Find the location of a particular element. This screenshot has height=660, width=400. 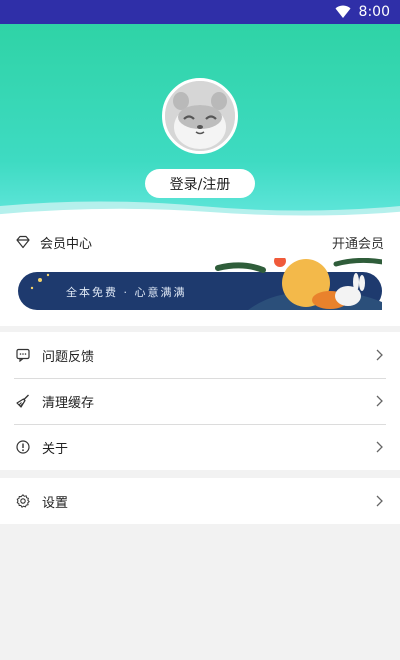

vip-center-title: 会员中心 is located at coordinates (66, 244).